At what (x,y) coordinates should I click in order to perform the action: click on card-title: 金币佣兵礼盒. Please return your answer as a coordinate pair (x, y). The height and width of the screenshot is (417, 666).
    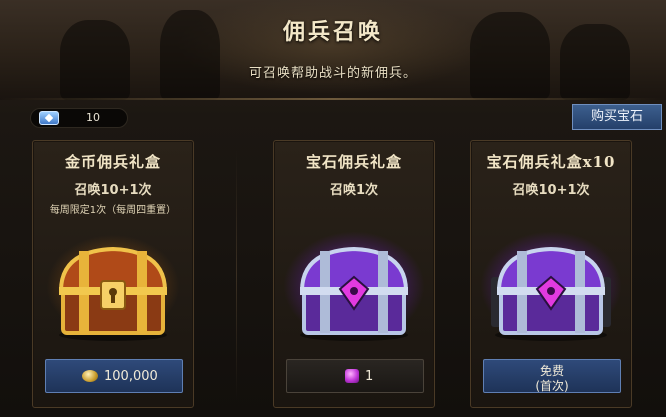
    Looking at the image, I should click on (112, 162).